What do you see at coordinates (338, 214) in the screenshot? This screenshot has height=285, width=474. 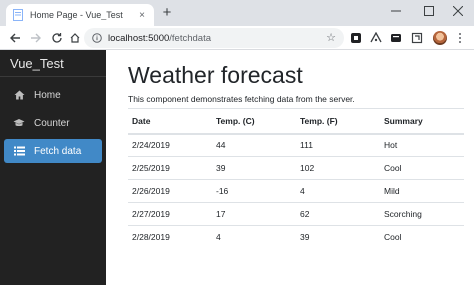 I see `cell-temp-f: 62` at bounding box center [338, 214].